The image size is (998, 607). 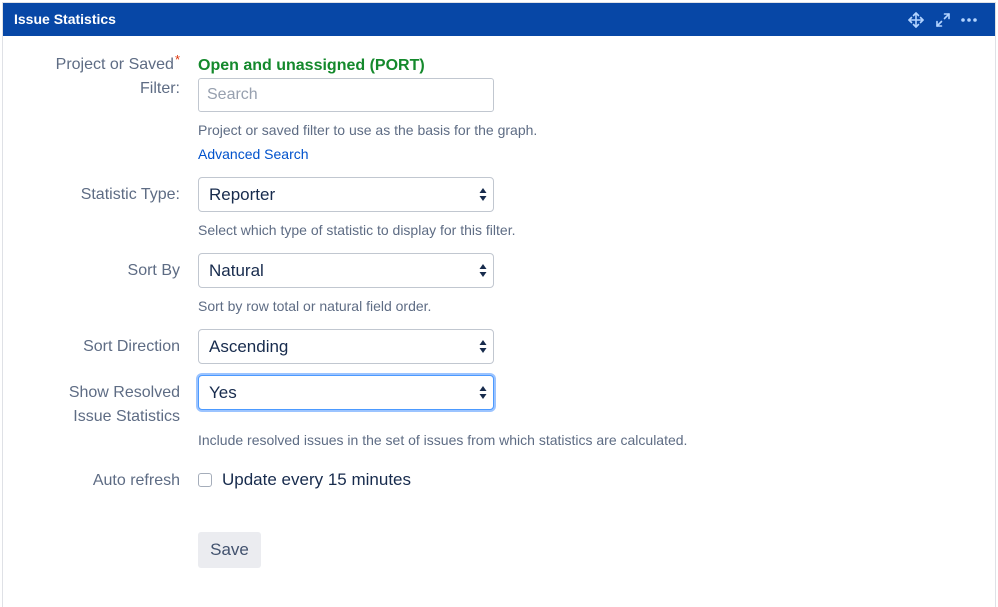 What do you see at coordinates (153, 270) in the screenshot?
I see `sort-by-label: Sort By` at bounding box center [153, 270].